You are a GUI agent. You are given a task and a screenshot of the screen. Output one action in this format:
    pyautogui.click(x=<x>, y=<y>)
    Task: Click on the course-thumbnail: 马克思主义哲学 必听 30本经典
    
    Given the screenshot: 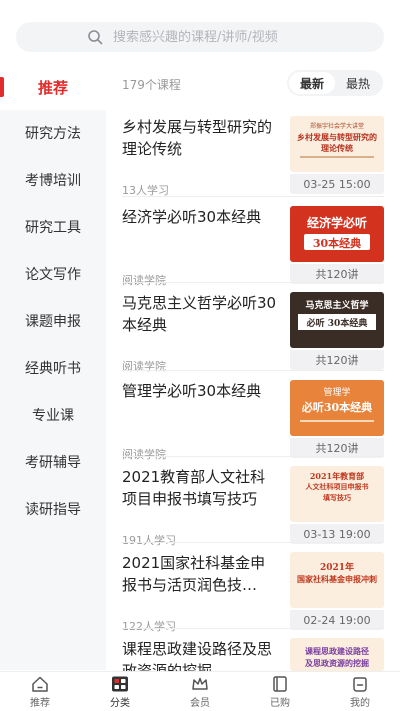 What is the action you would take?
    pyautogui.click(x=337, y=320)
    